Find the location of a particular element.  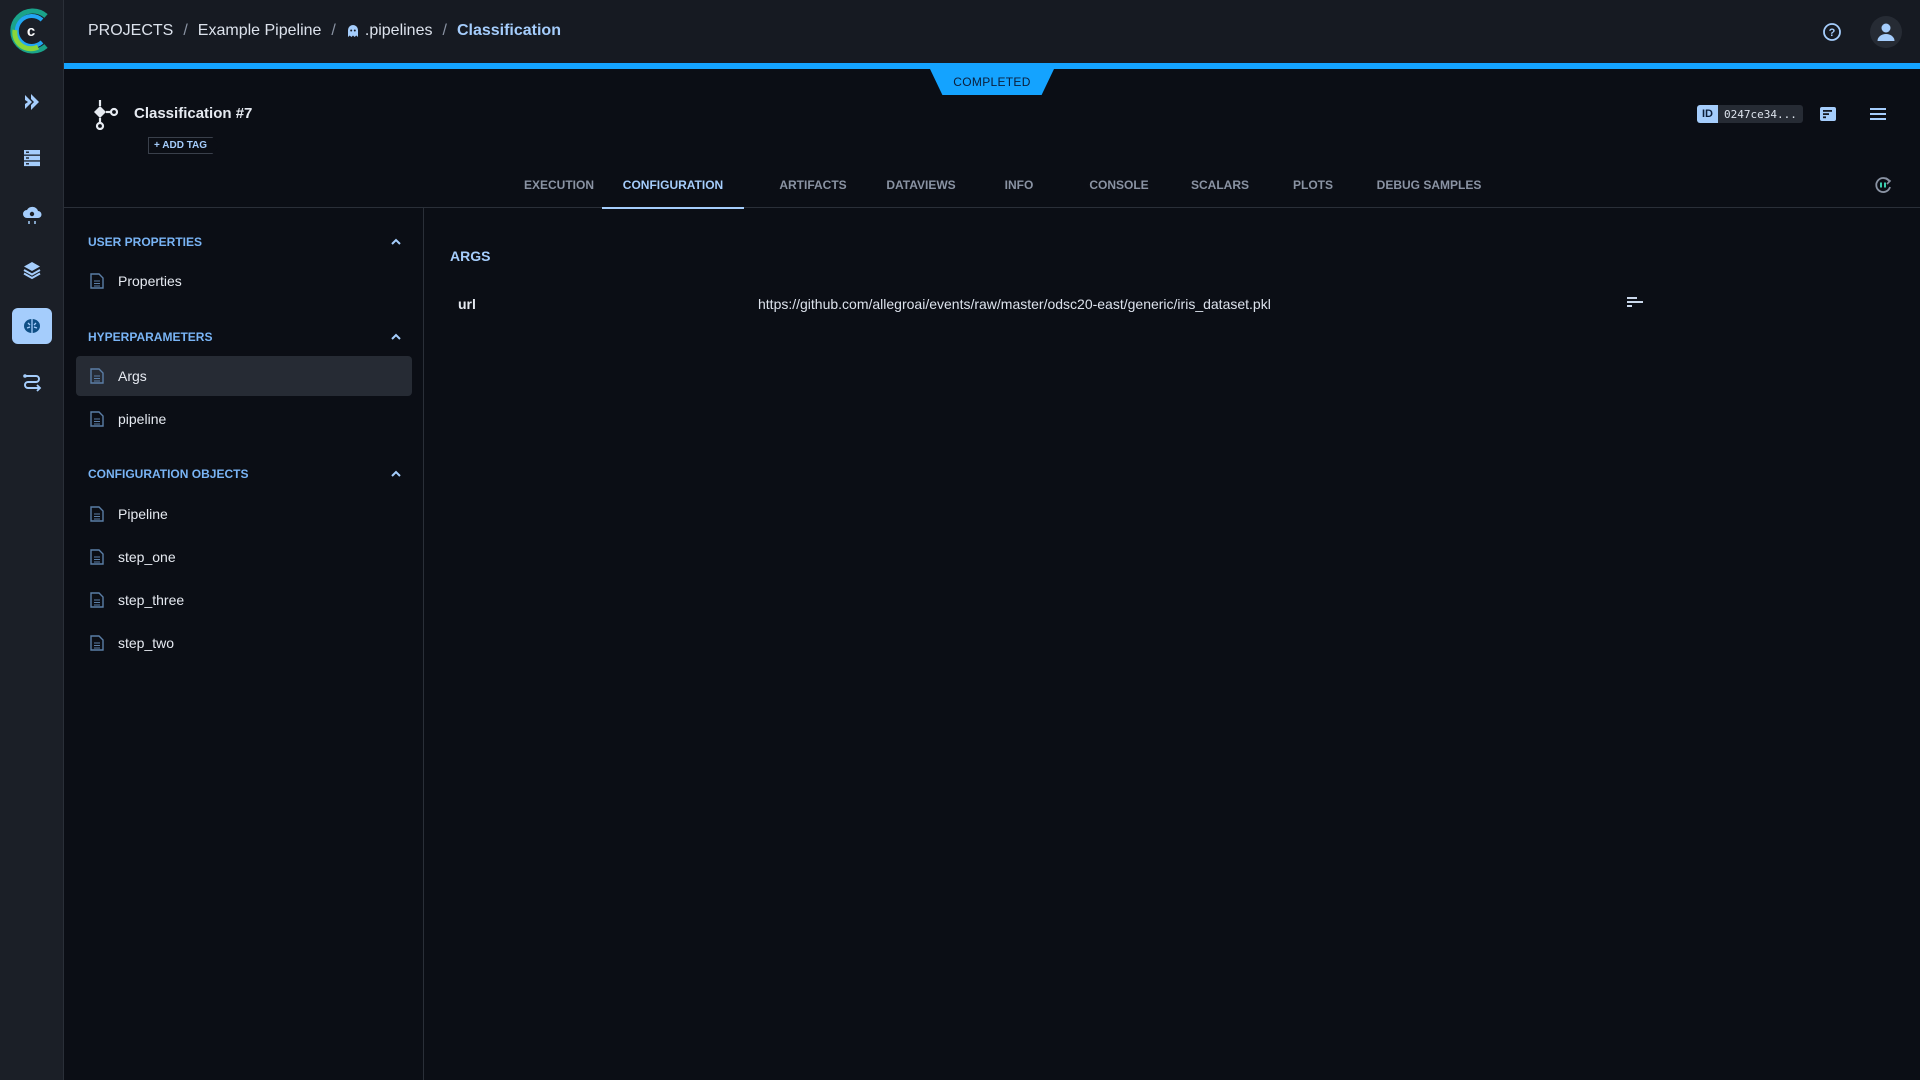

panel-item-label: step_three is located at coordinates (151, 600).